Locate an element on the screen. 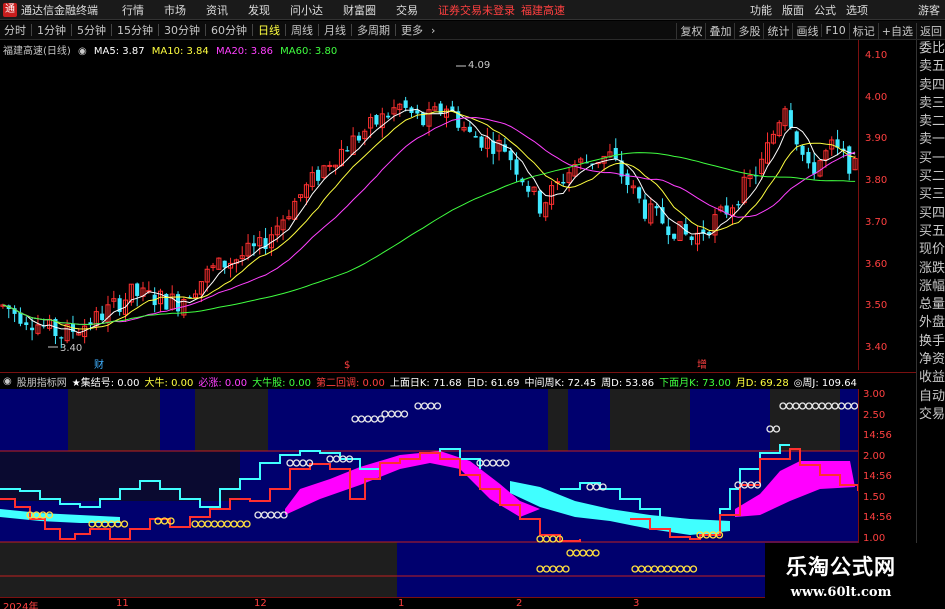 This screenshot has width=945, height=609. menu-market: 市场 is located at coordinates (175, 10).